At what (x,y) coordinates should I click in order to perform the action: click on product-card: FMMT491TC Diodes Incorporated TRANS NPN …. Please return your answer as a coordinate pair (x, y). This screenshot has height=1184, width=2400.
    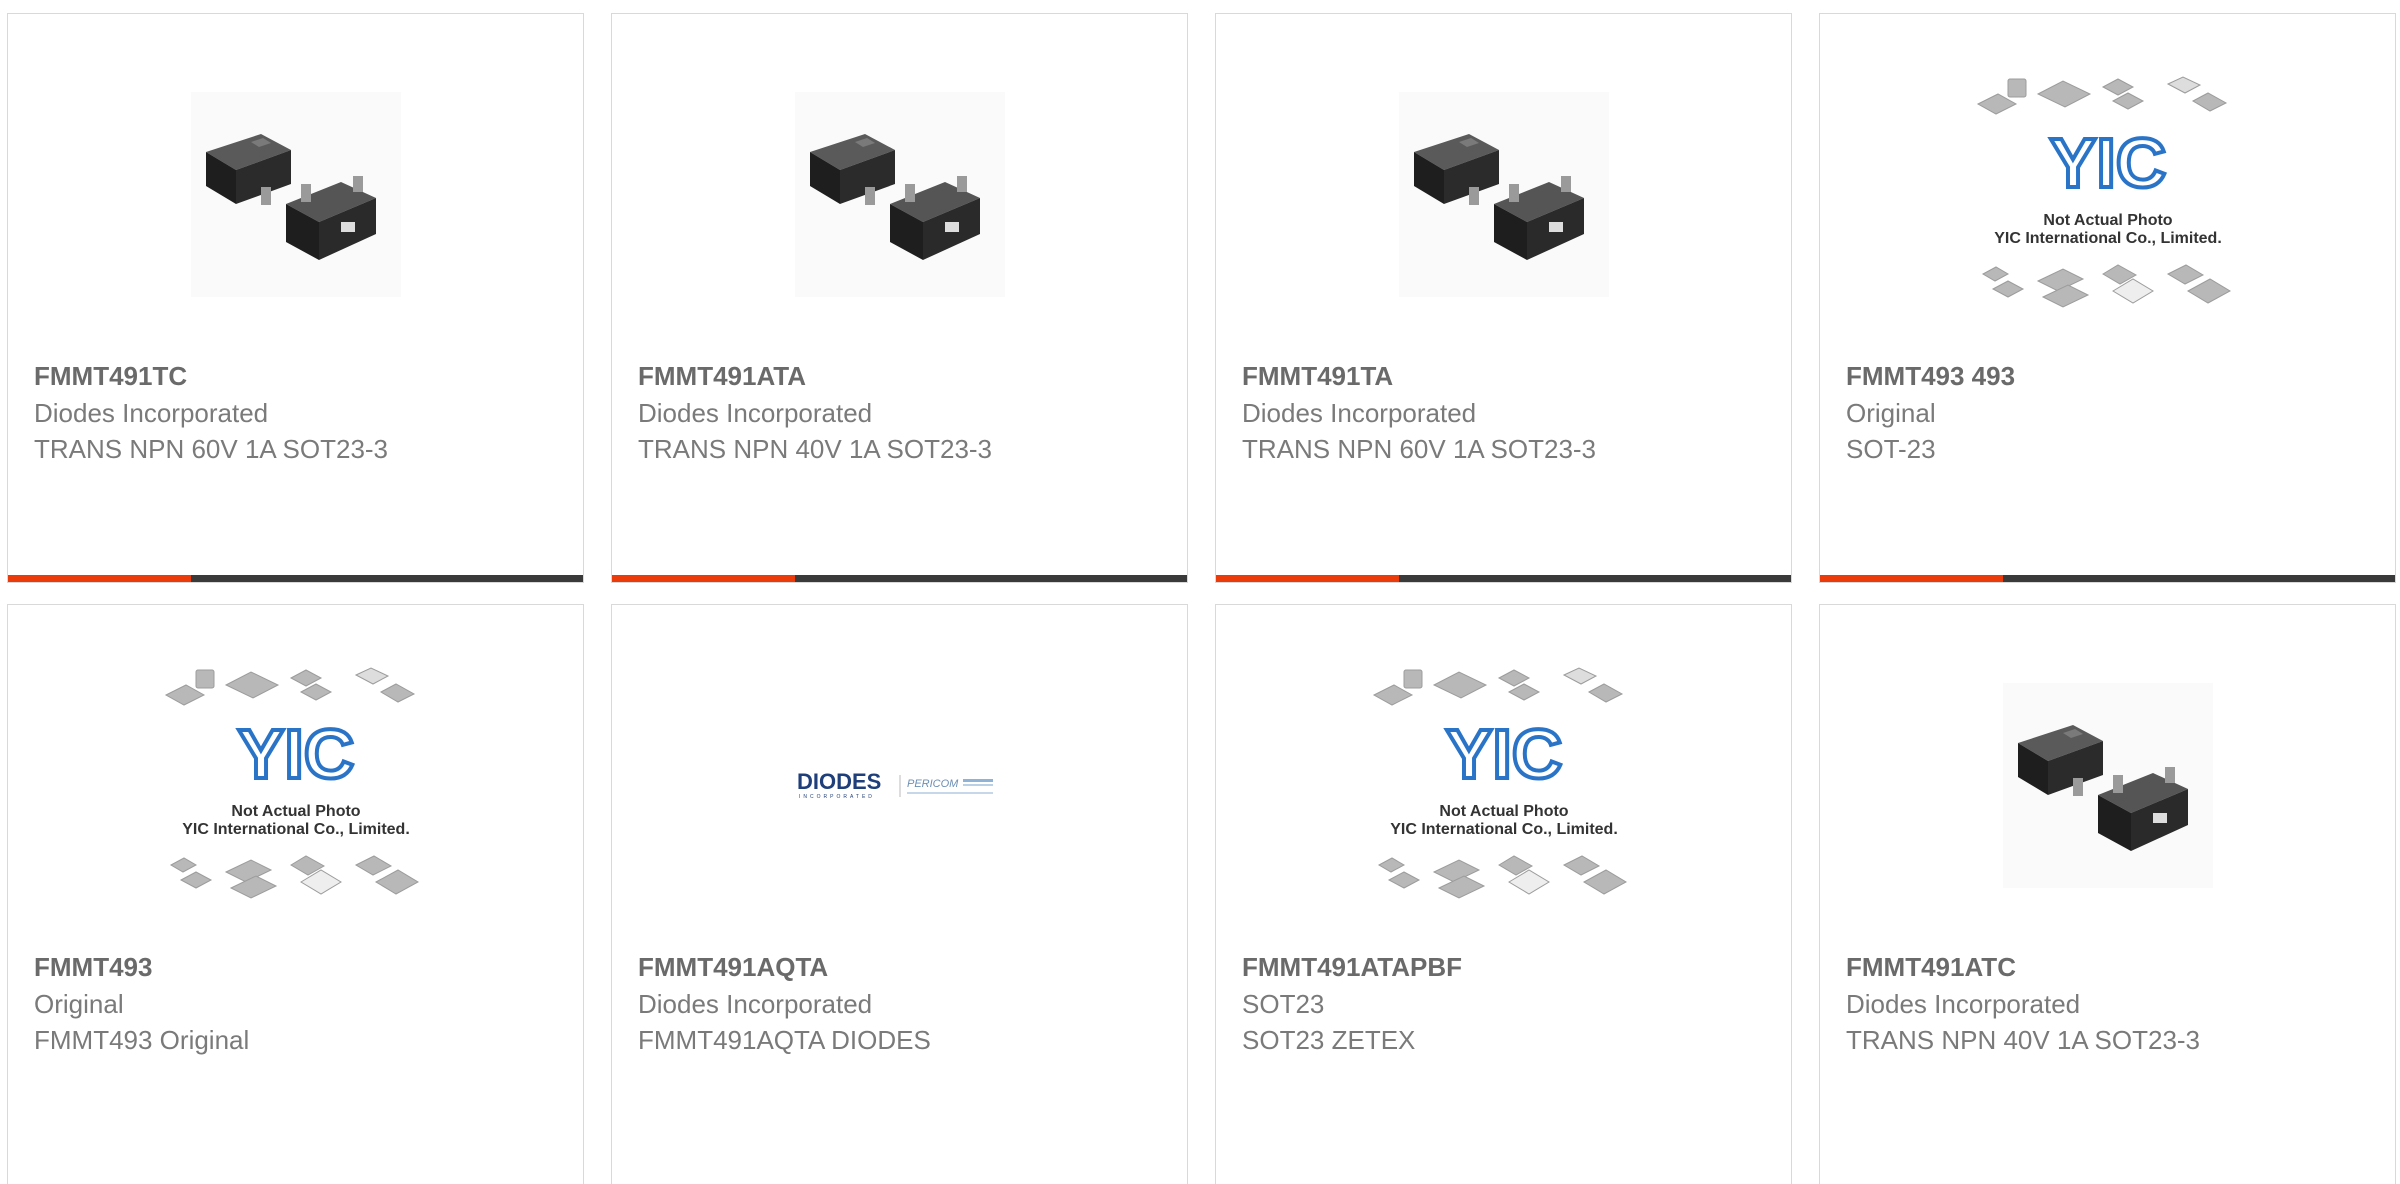
    Looking at the image, I should click on (295, 298).